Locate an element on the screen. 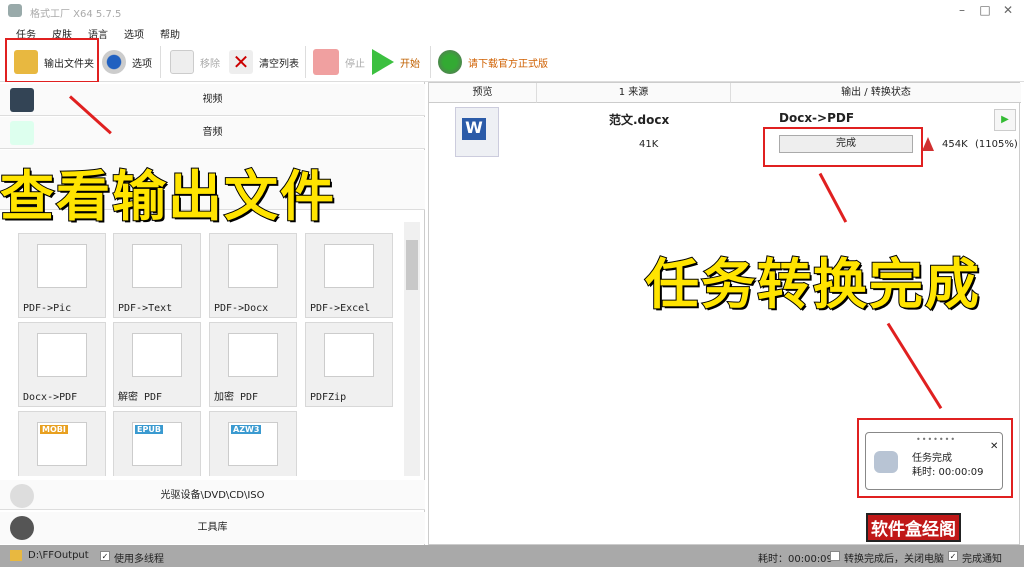  tool-tile: PDF->Text is located at coordinates (157, 275).